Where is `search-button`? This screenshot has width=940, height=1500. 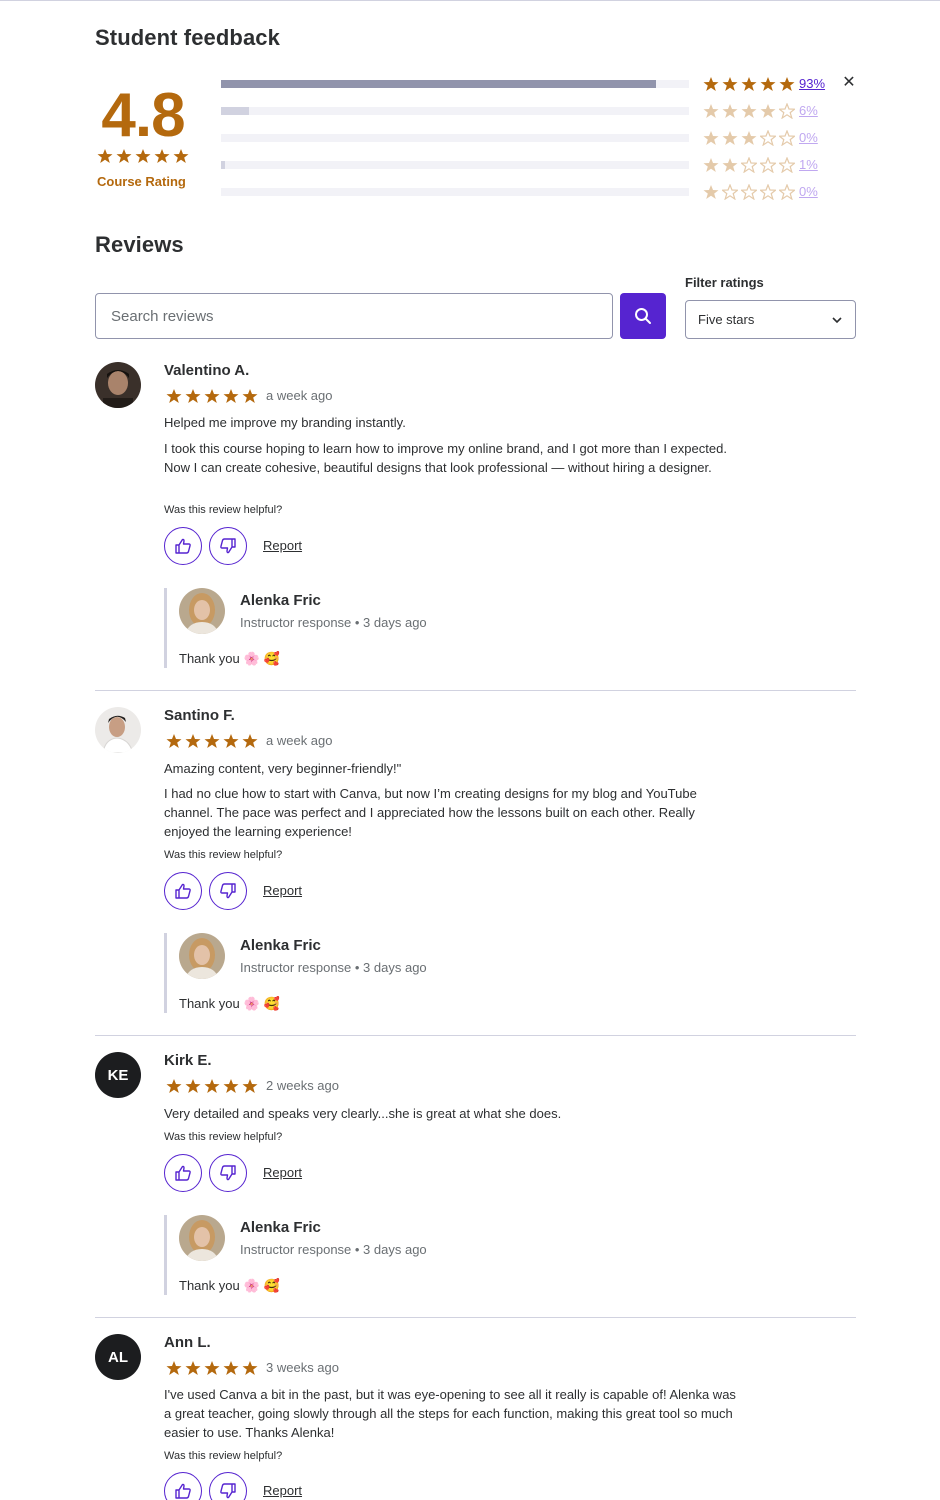
search-button is located at coordinates (643, 316).